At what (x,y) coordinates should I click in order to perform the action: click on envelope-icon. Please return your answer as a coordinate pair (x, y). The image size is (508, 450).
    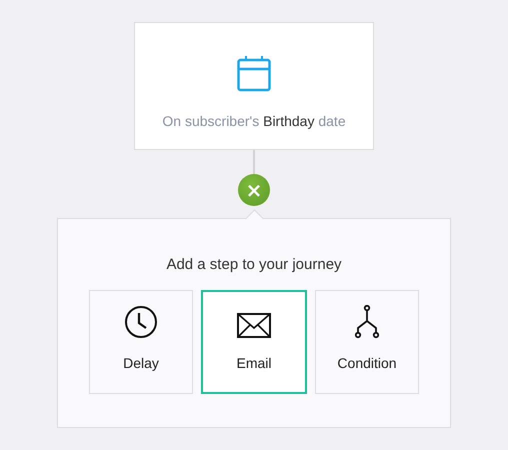
    Looking at the image, I should click on (254, 326).